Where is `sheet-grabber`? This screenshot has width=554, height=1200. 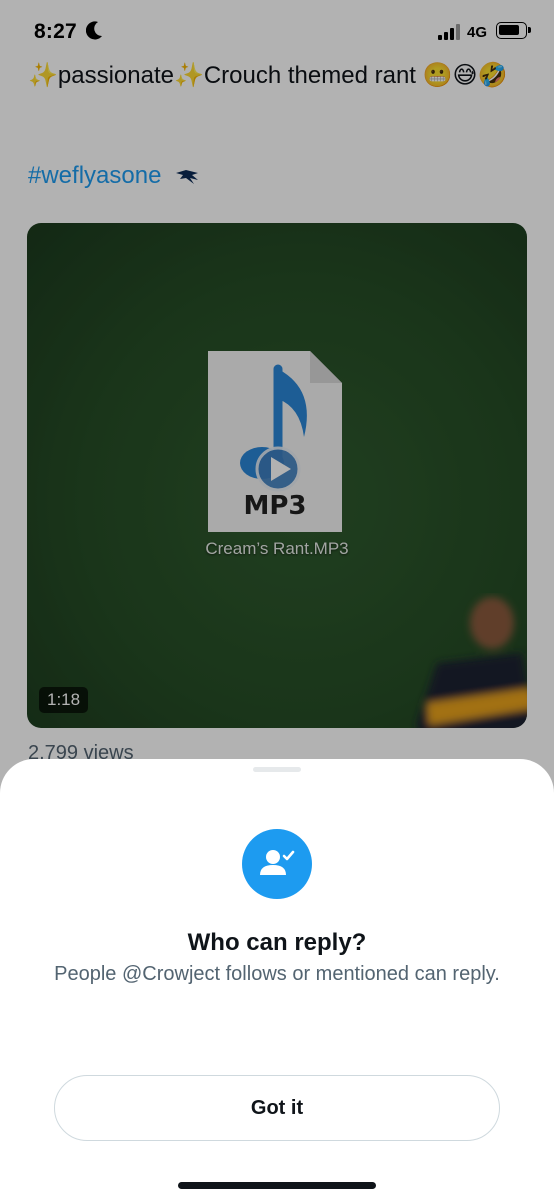
sheet-grabber is located at coordinates (277, 769).